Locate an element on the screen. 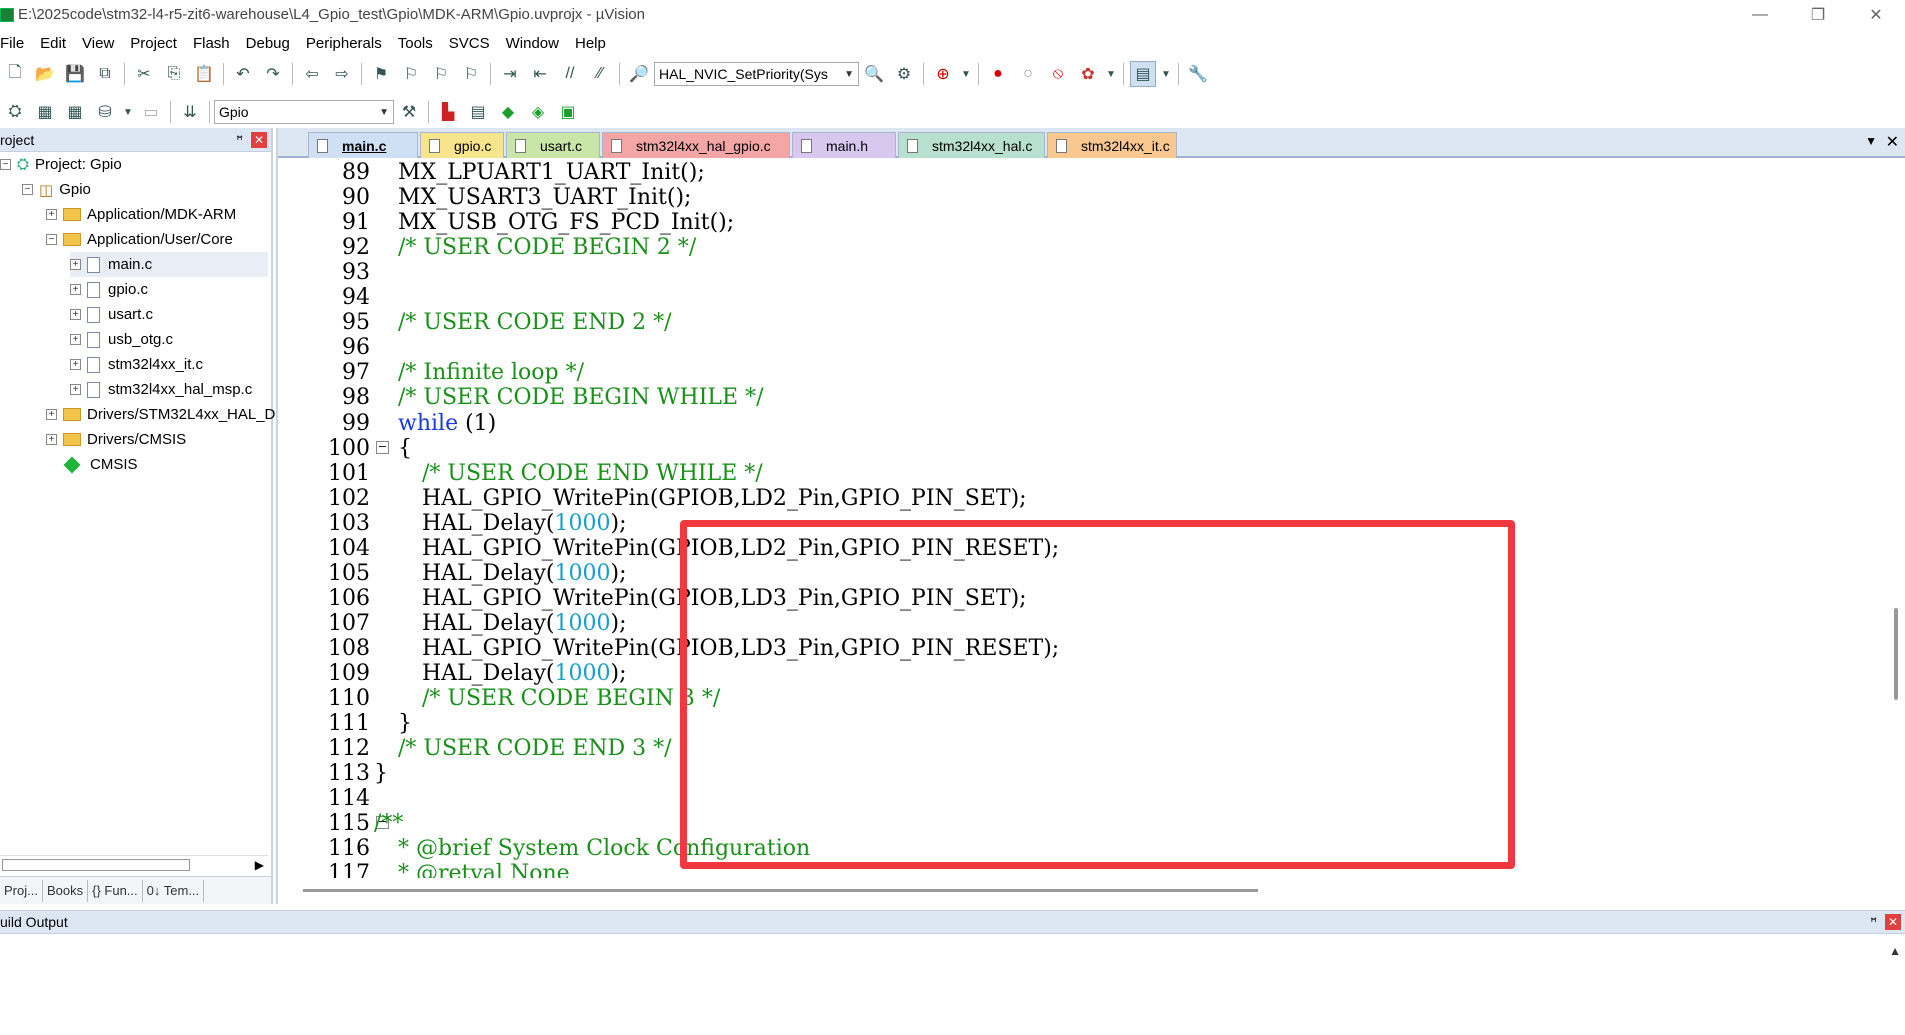  tree-item-folder: + Application/MDK-ARM is located at coordinates (141, 214).